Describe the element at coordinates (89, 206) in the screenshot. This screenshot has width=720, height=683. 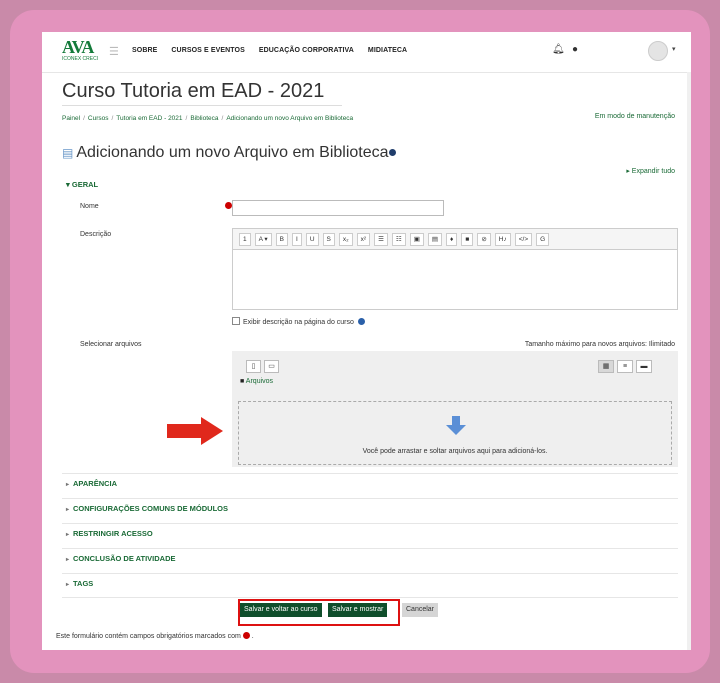
I see `name-label: Nome` at that location.